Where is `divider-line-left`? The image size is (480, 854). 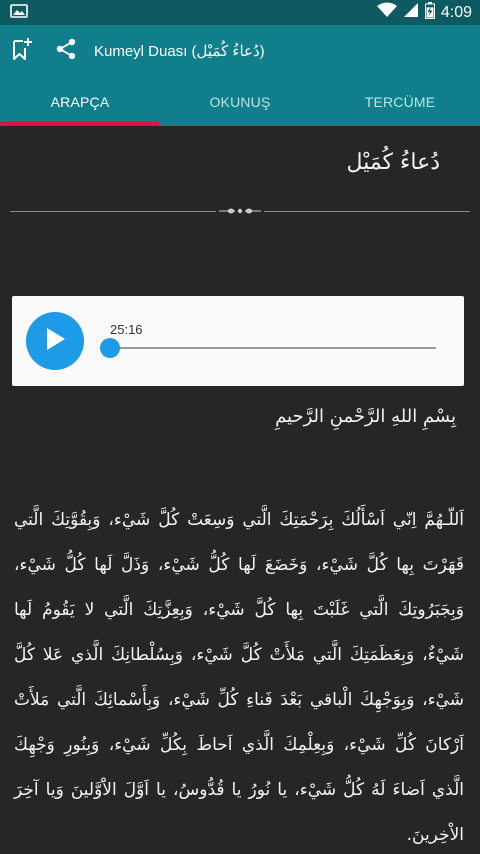 divider-line-left is located at coordinates (113, 211).